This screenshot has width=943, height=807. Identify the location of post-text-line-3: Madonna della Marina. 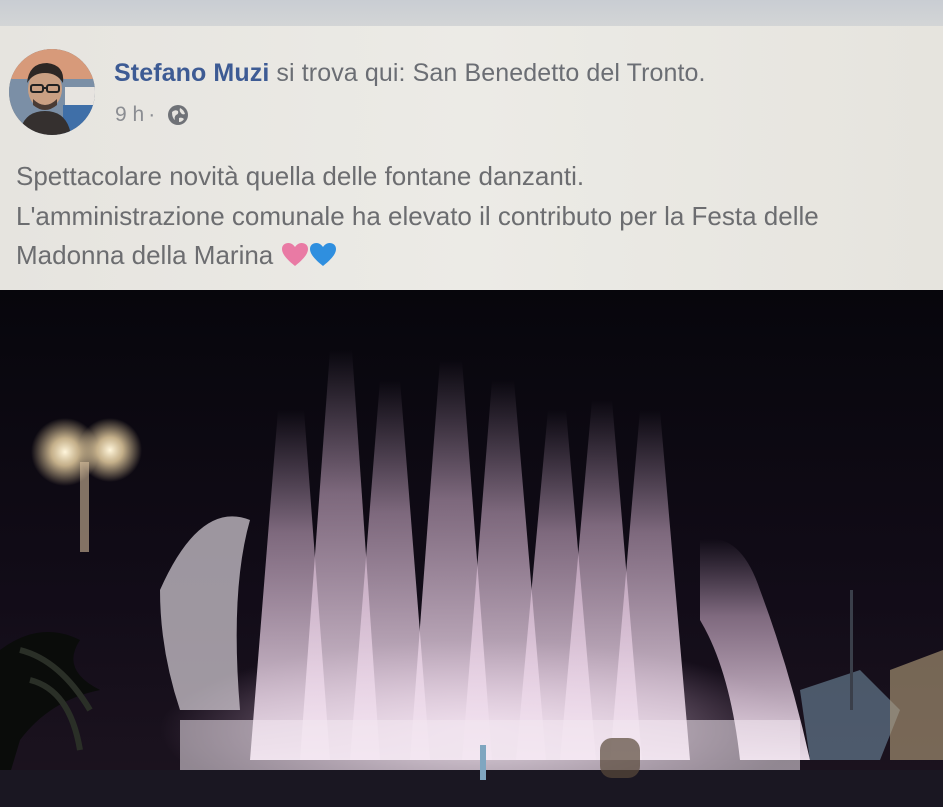
(145, 255).